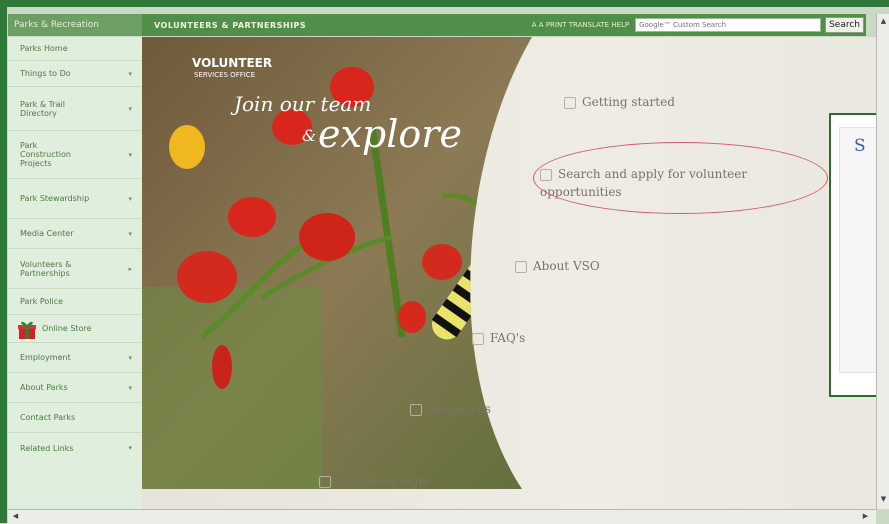  Describe the element at coordinates (42, 108) in the screenshot. I see `sidebar-item-label: Park & Trail Directory` at that location.